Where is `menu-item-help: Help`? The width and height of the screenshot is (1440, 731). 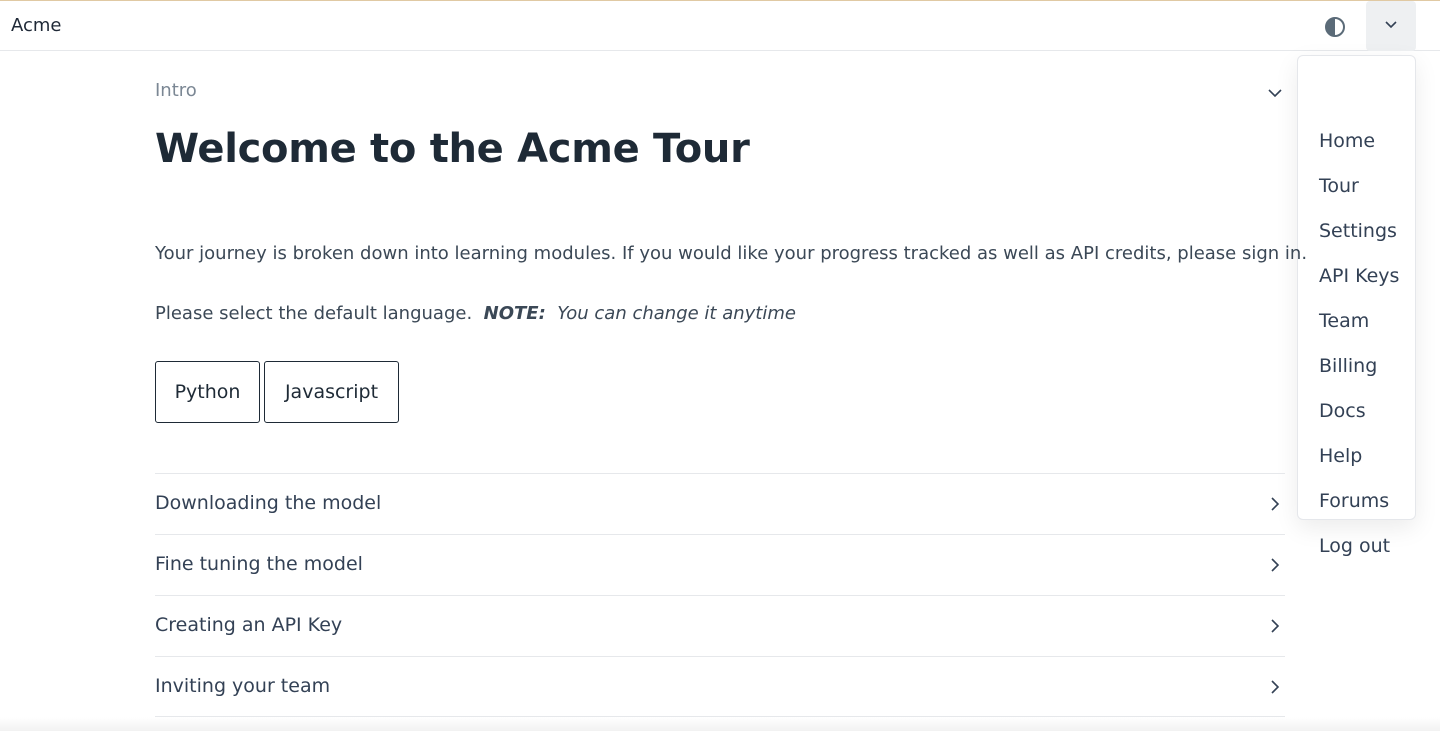 menu-item-help: Help is located at coordinates (1340, 456).